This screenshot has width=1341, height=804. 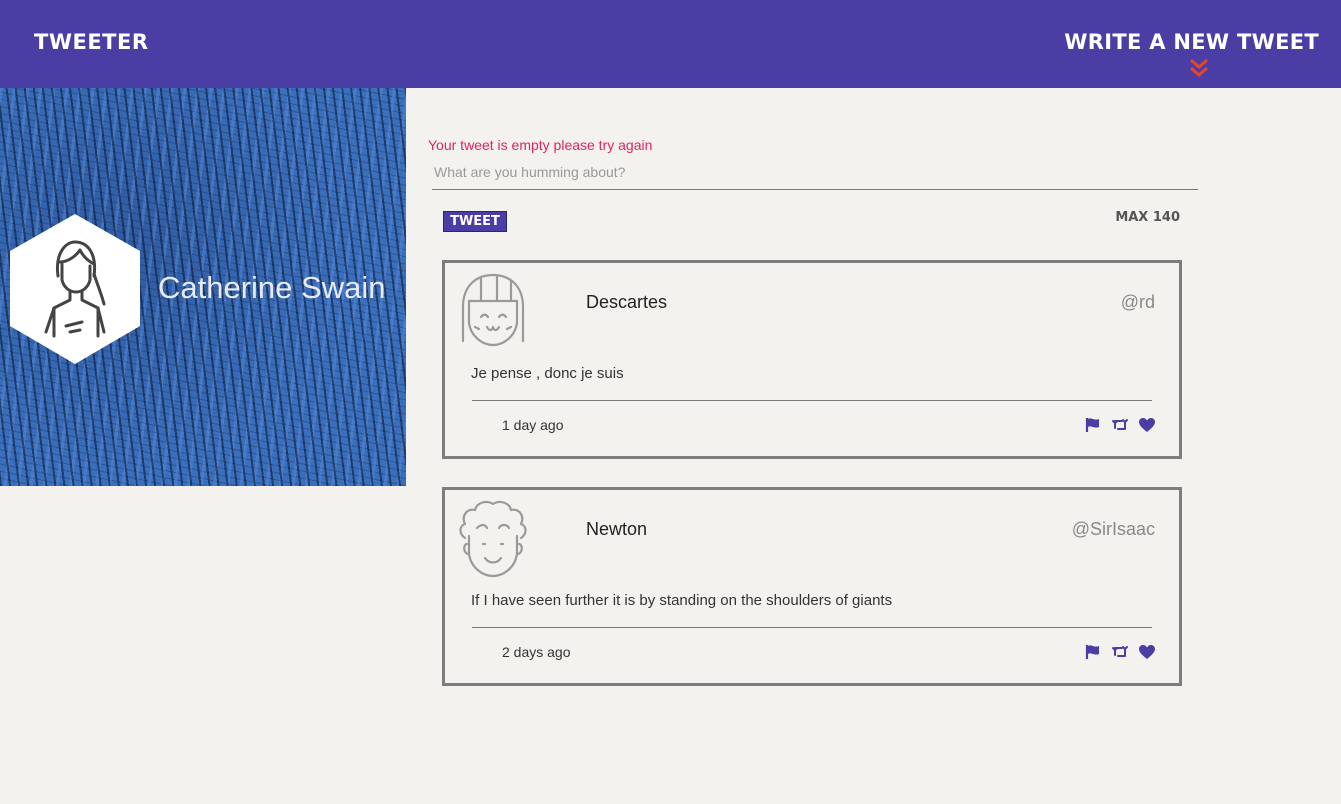 I want to click on char-counter: MAX 140, so click(x=1147, y=217).